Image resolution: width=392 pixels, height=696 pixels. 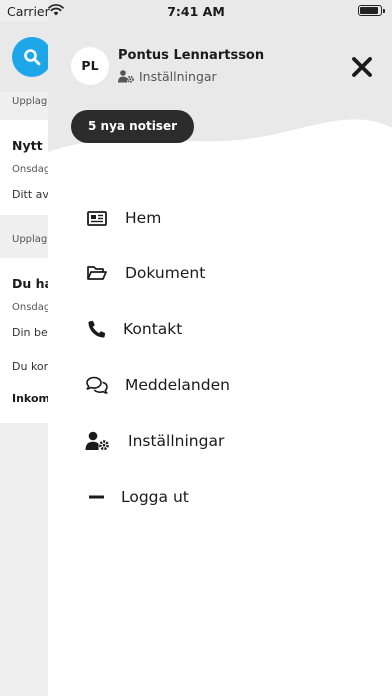 What do you see at coordinates (31, 398) in the screenshot?
I see `feed-card-text: Inkom` at bounding box center [31, 398].